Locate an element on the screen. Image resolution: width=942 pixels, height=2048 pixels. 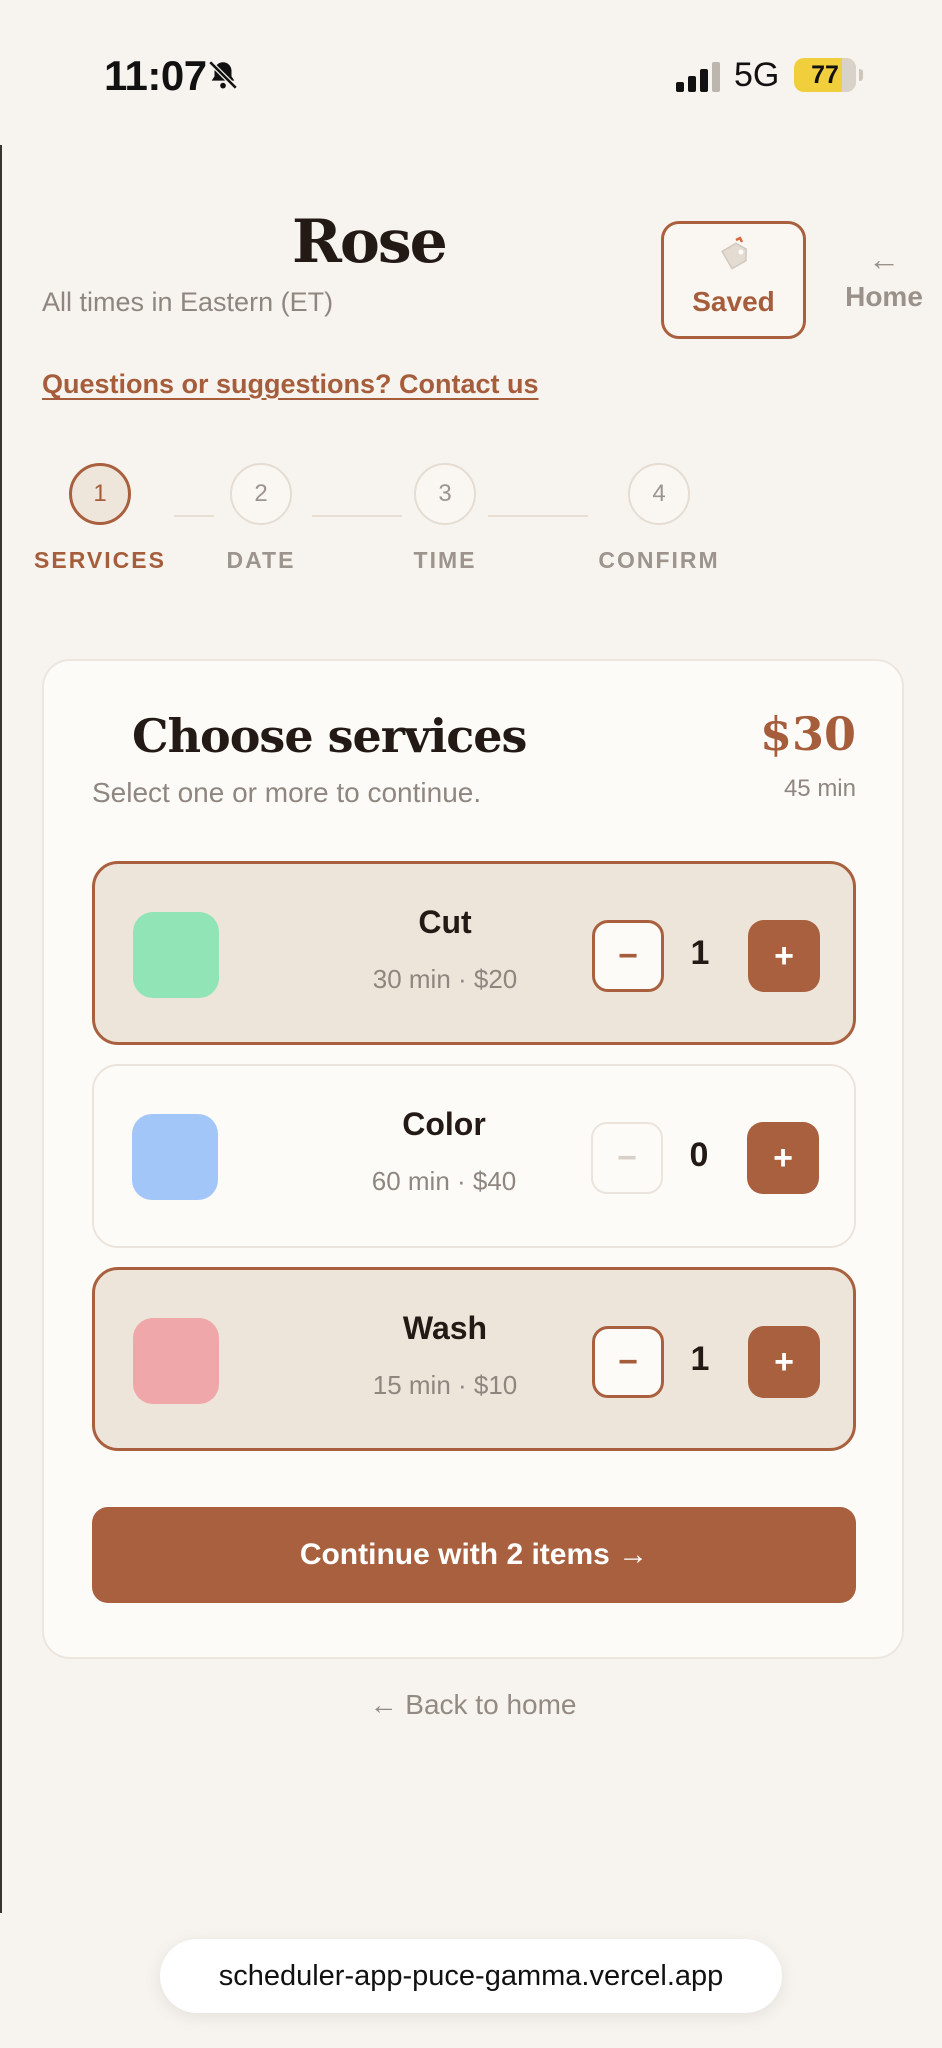
card-subtitle: Select one or more to continue. is located at coordinates (287, 792).